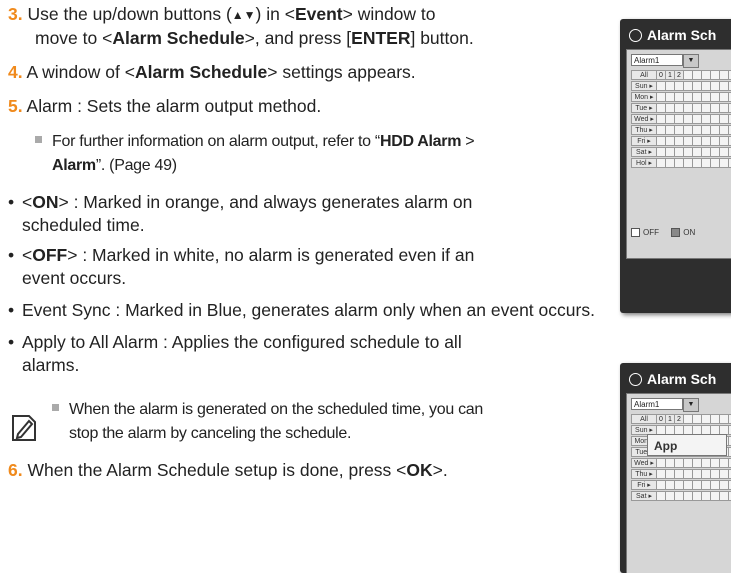 The image size is (731, 573). What do you see at coordinates (114, 165) in the screenshot?
I see `sub-note-line2: Alarm”. (Page 49)` at bounding box center [114, 165].